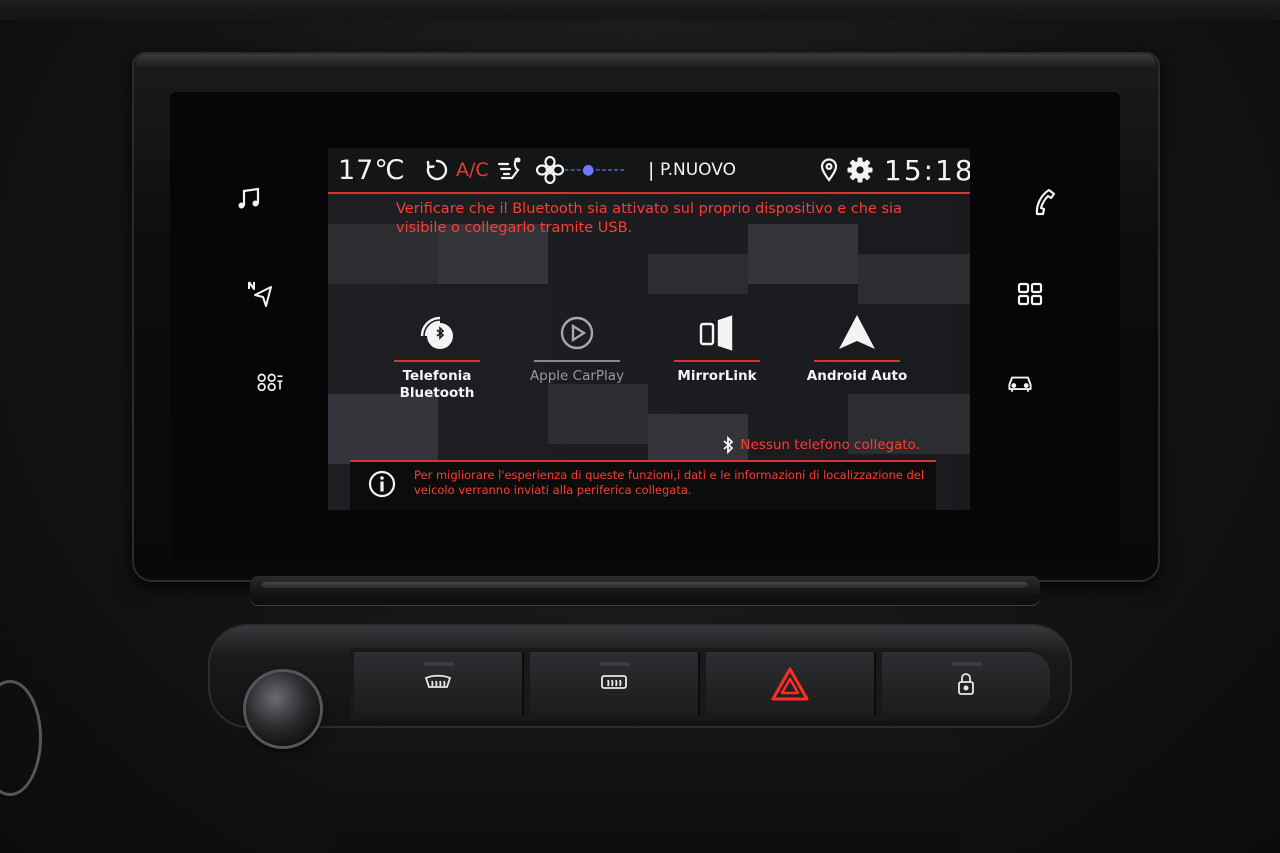 The image size is (1280, 853). What do you see at coordinates (437, 376) in the screenshot?
I see `app-label-line1: Telefonia` at bounding box center [437, 376].